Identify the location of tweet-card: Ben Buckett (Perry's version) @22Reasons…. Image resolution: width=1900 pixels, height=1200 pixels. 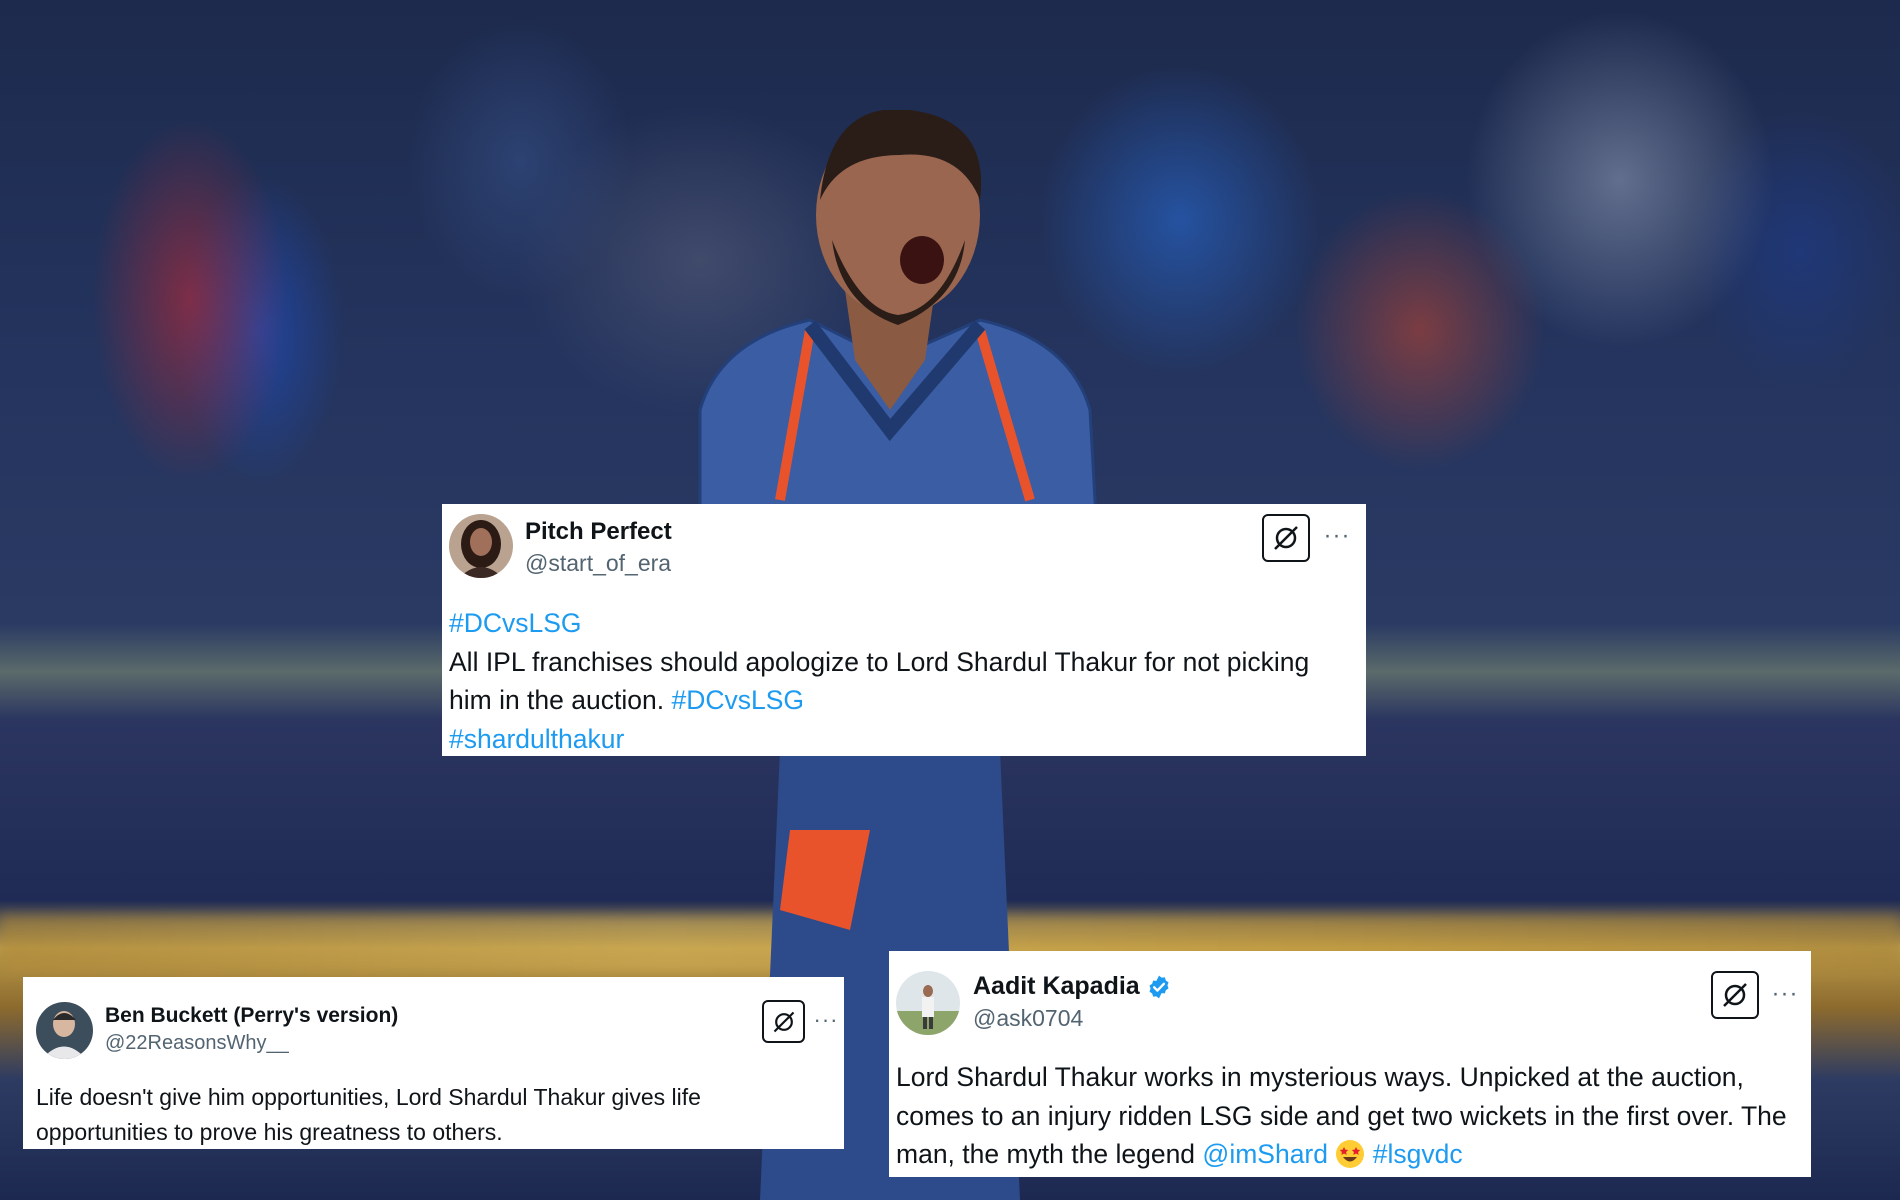
(433, 1063).